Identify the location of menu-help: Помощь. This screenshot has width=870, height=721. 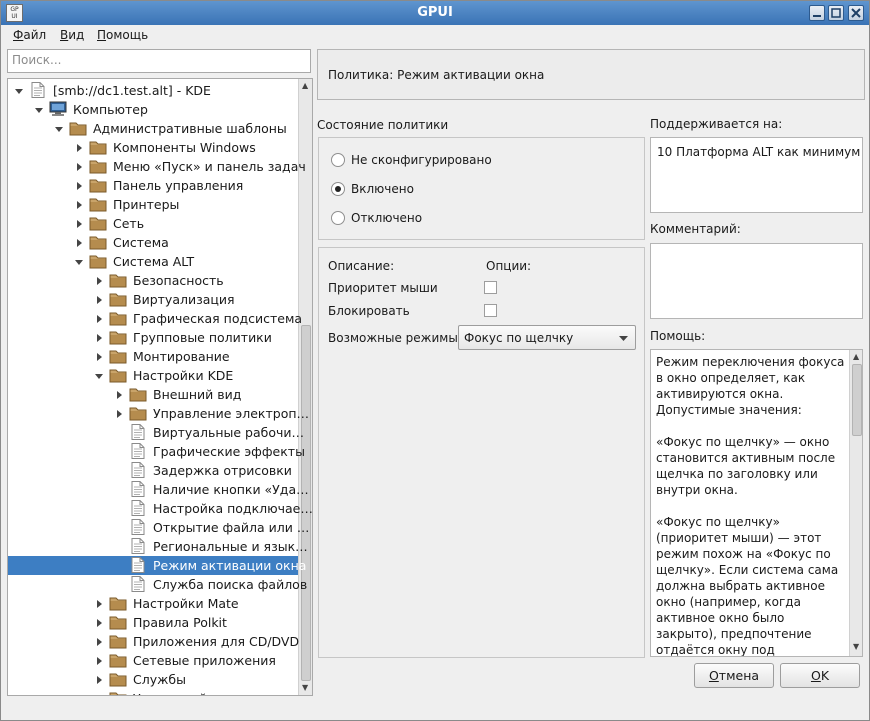
(122, 35).